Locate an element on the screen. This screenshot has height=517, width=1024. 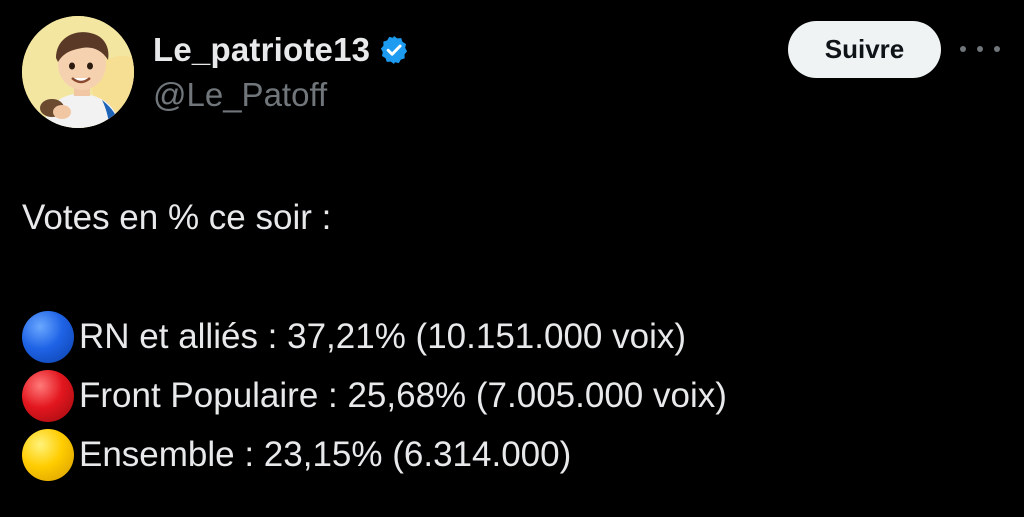
result-text: RN et alliés : 37,21% (10.151.000 voix) is located at coordinates (382, 336).